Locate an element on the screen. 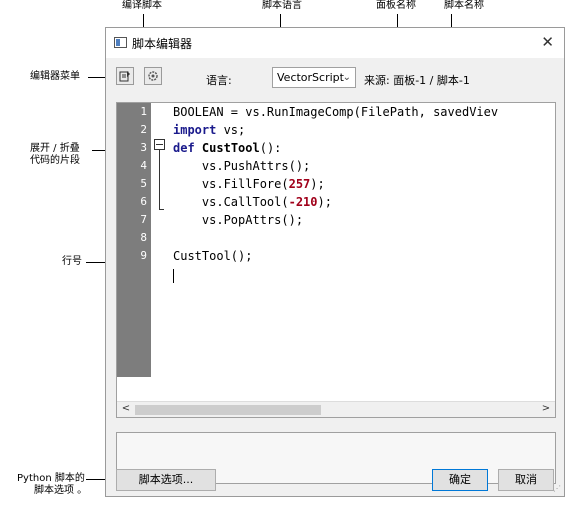  title-bar: 脚本编辑器 ✕ is located at coordinates (335, 43).